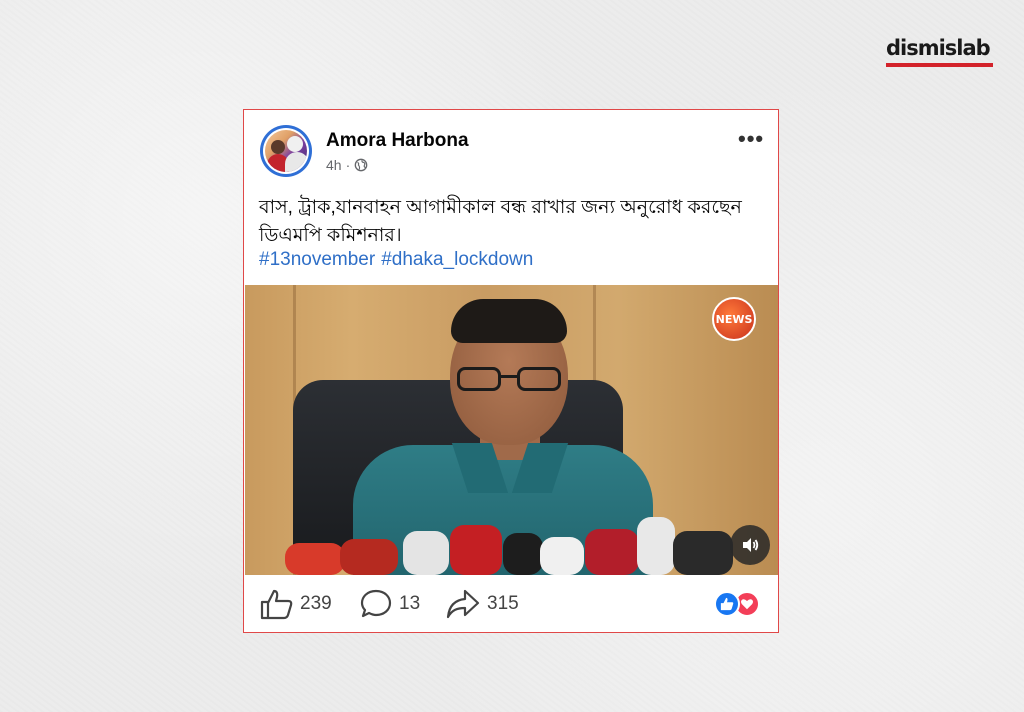 This screenshot has height=712, width=1024. I want to click on dismislab-logo: dismislab, so click(940, 51).